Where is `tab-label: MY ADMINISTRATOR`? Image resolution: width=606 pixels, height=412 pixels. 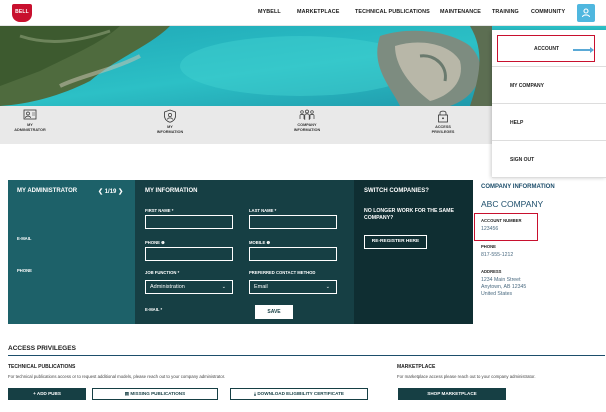 tab-label: MY ADMINISTRATOR is located at coordinates (30, 127).